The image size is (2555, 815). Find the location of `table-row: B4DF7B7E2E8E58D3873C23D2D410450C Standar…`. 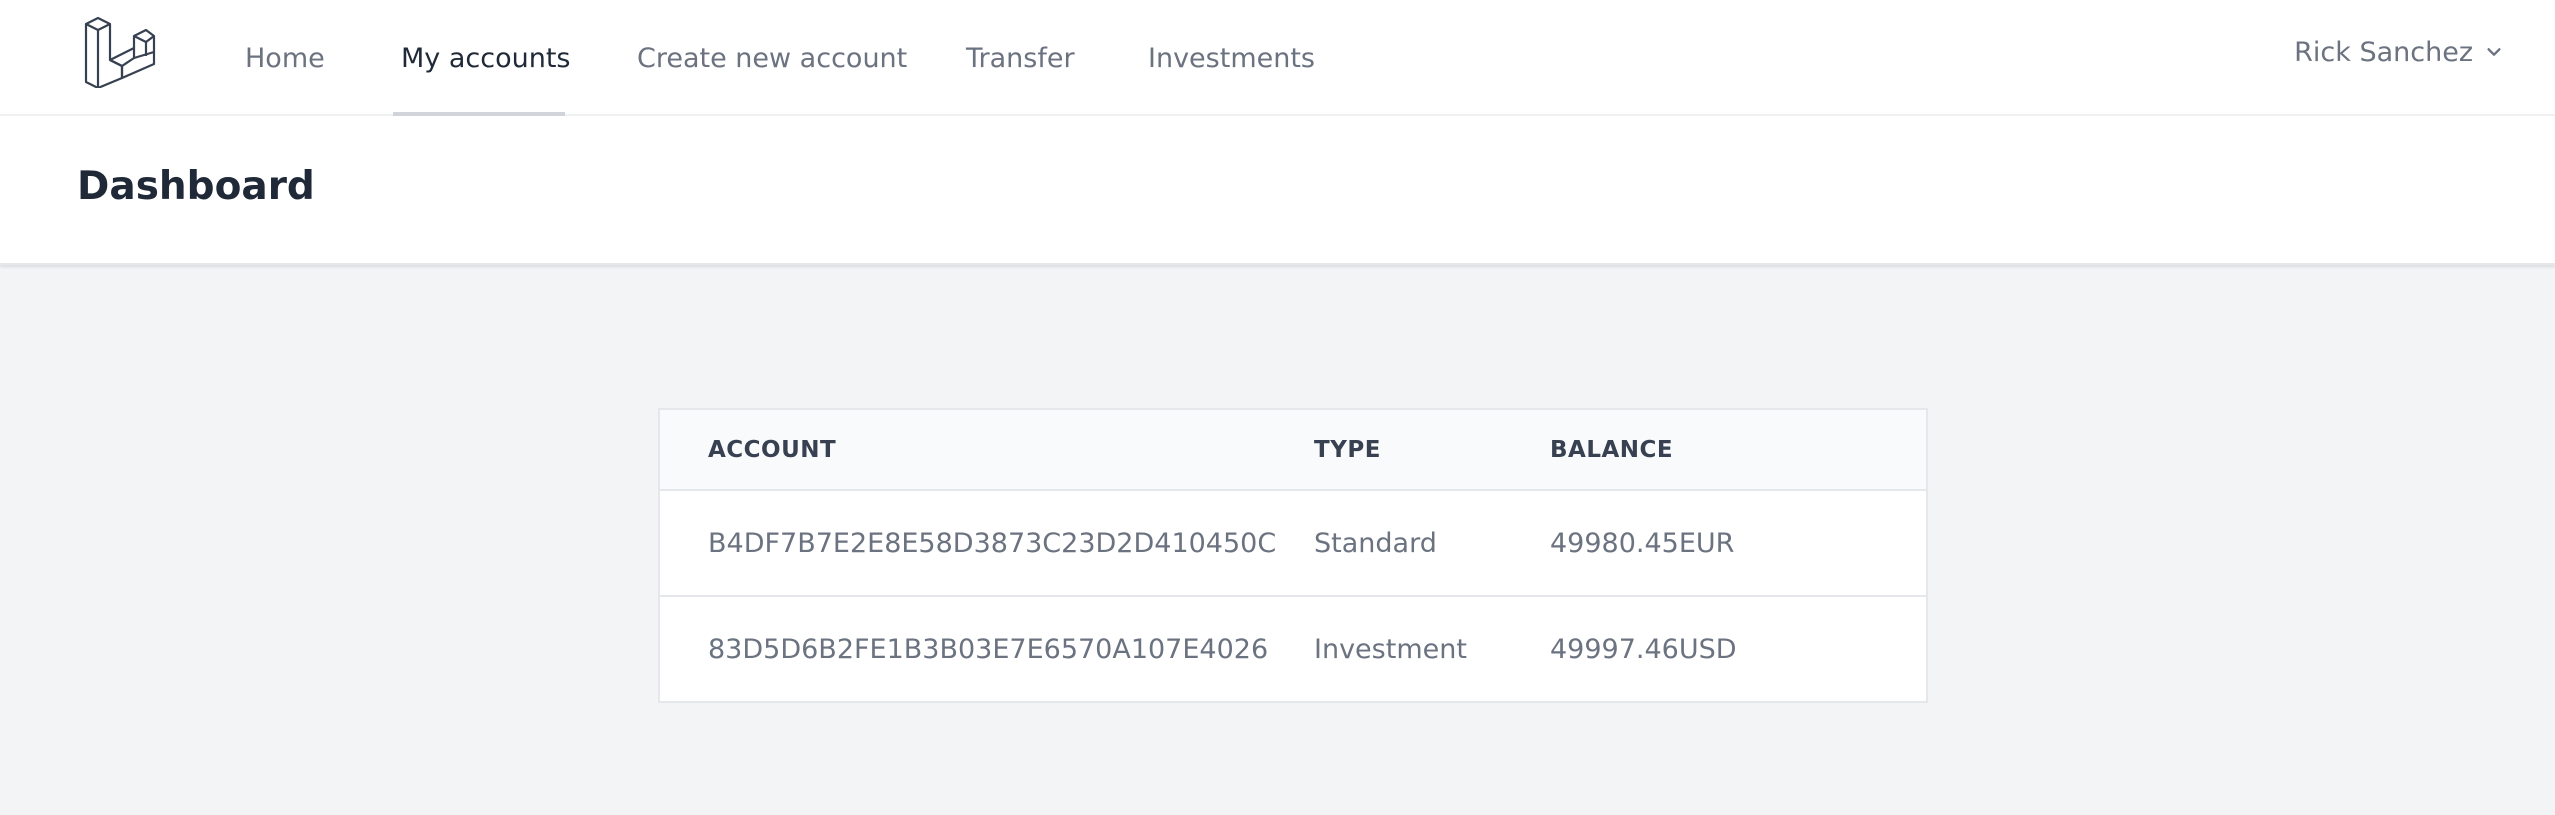

table-row: B4DF7B7E2E8E58D3873C23D2D410450C Standar… is located at coordinates (1293, 543).